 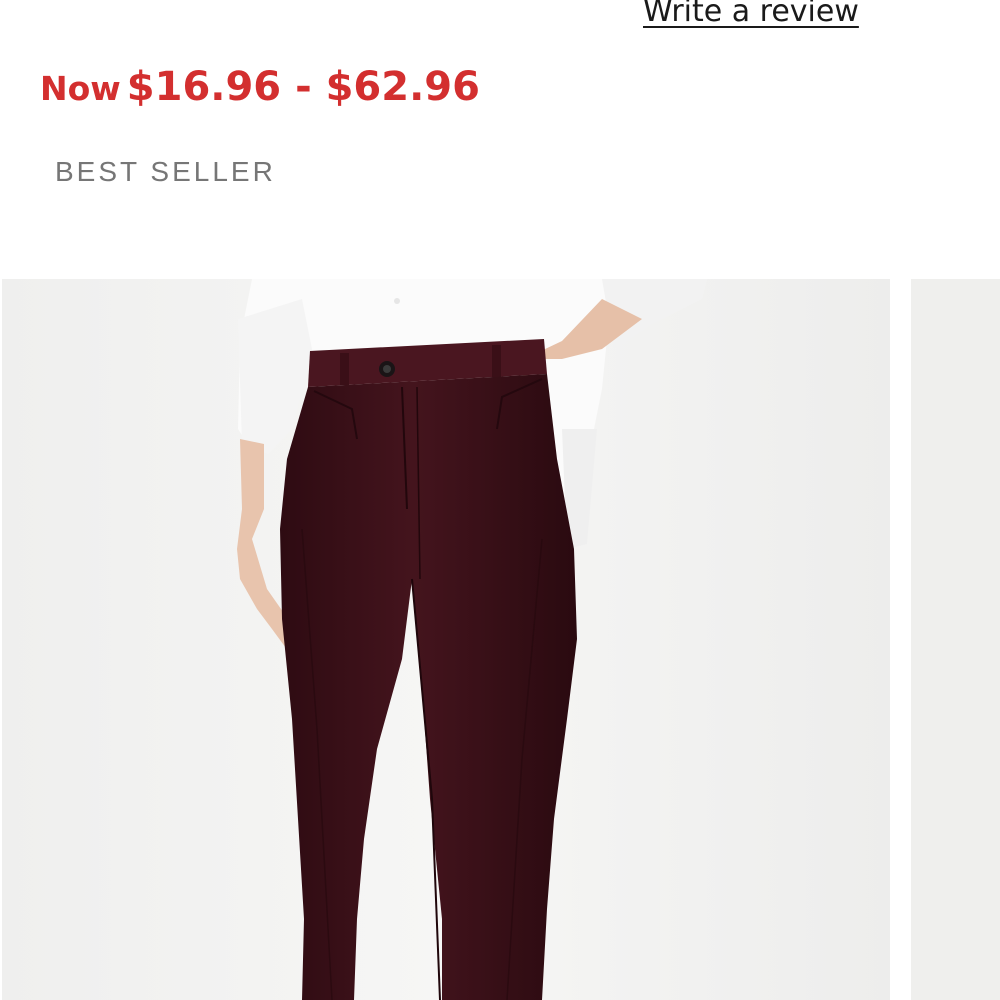 What do you see at coordinates (165, 171) in the screenshot?
I see `best-seller-badge: BEST SELLER` at bounding box center [165, 171].